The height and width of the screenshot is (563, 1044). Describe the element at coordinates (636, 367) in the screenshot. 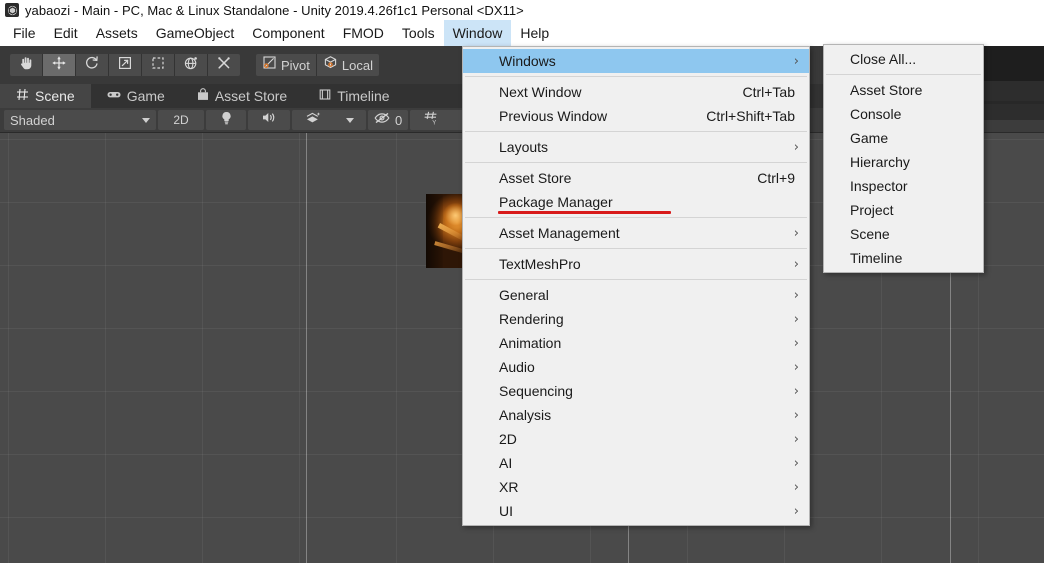

I see `menu-item-audio: Audio ›` at that location.